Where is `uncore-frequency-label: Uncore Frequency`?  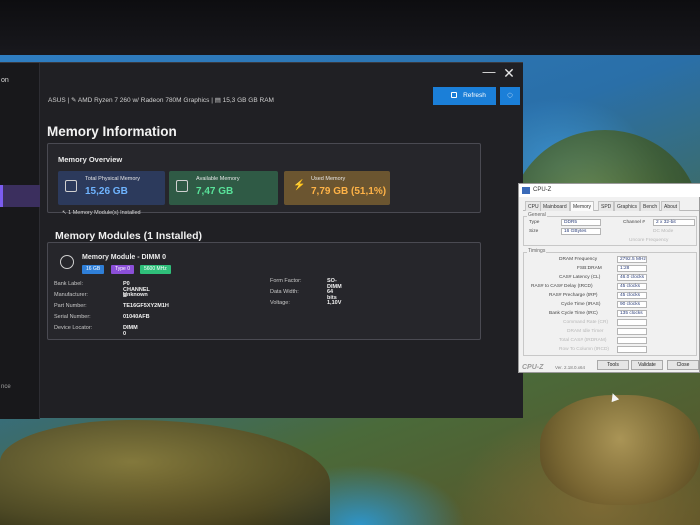
uncore-frequency-label: Uncore Frequency is located at coordinates (649, 240).